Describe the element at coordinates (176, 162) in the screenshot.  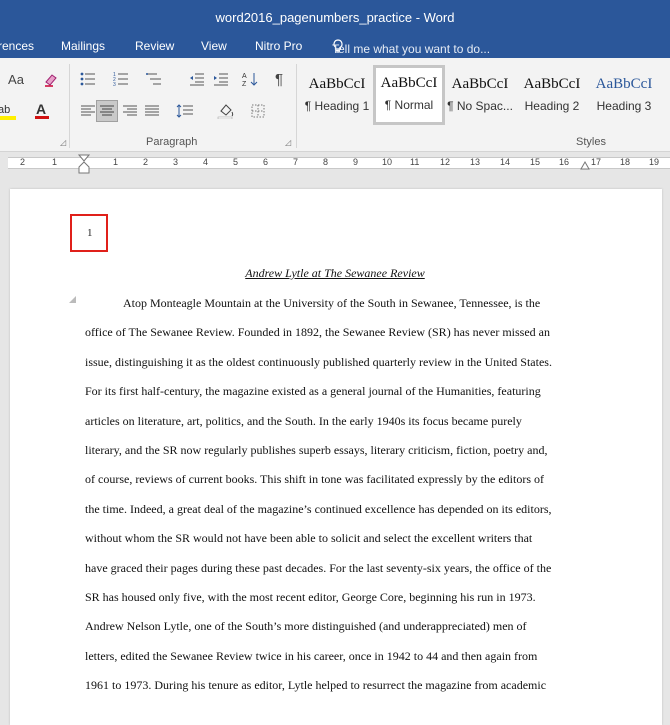
I see `ruler-number: 3` at that location.